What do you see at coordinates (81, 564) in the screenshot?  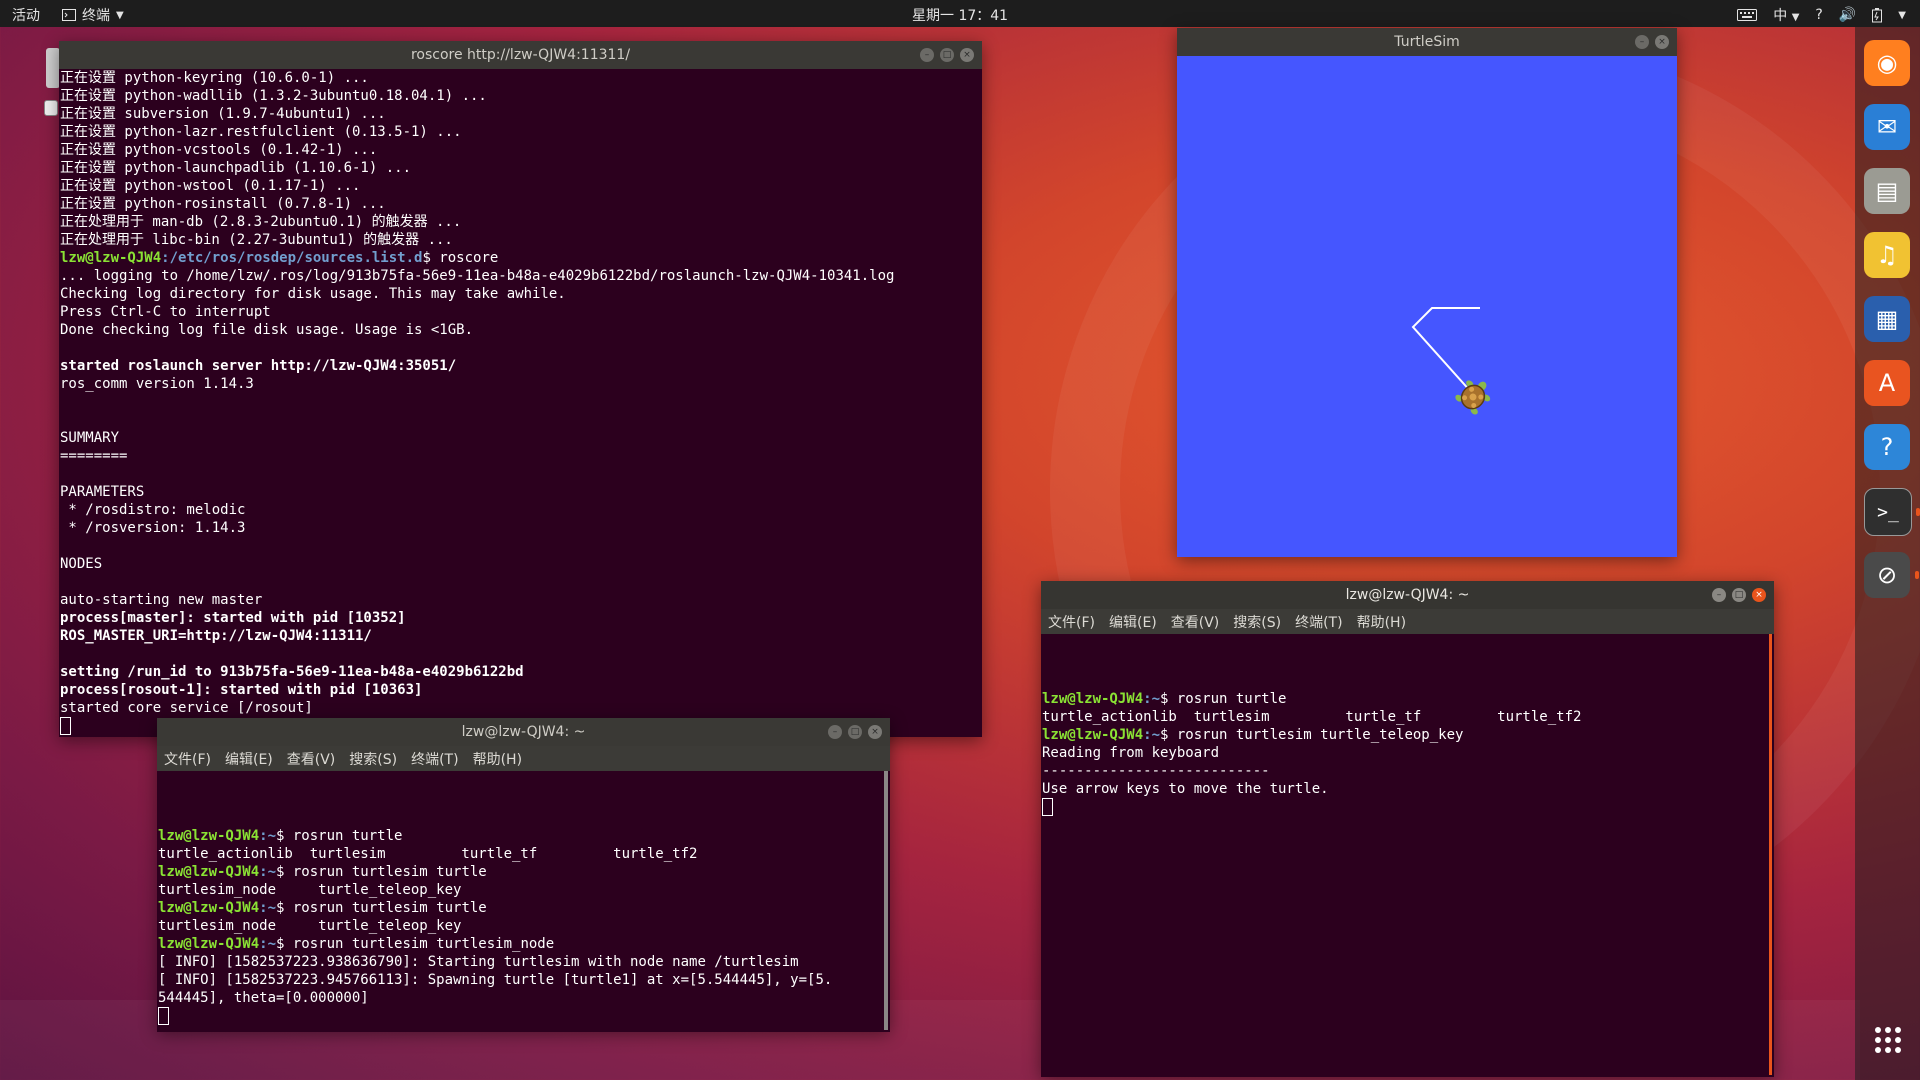 I see `line-text: NODES` at bounding box center [81, 564].